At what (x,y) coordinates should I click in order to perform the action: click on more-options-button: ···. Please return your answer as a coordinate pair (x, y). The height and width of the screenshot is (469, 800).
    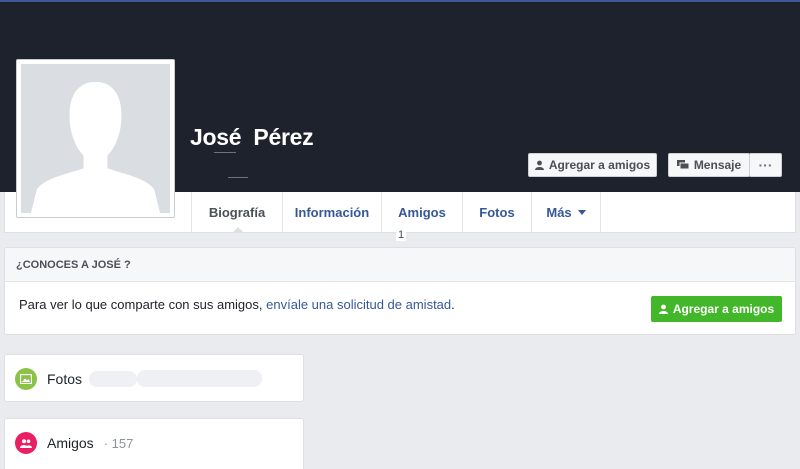
    Looking at the image, I should click on (765, 165).